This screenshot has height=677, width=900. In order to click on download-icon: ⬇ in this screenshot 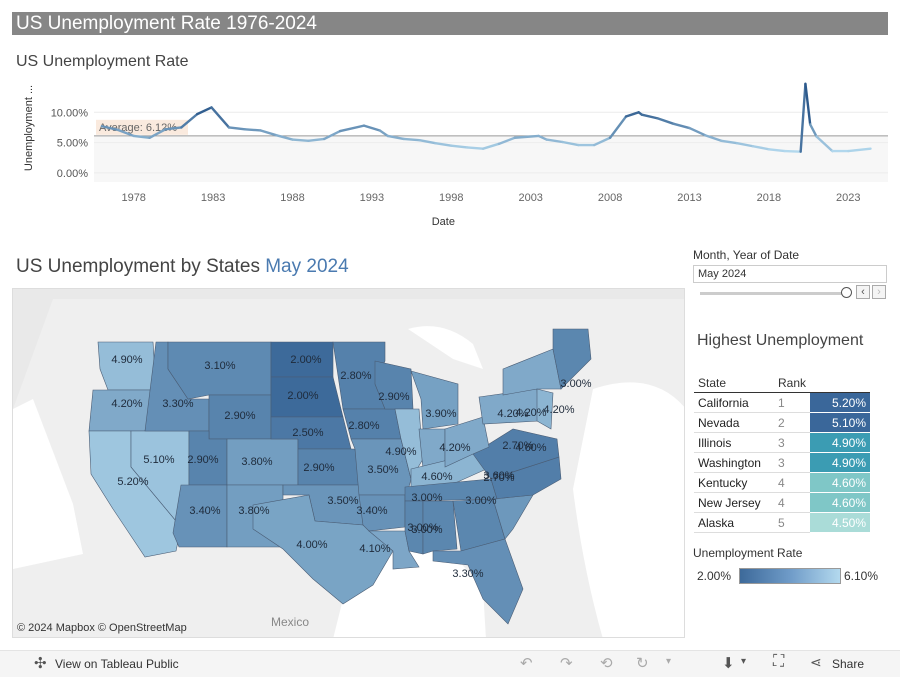, I will do `click(728, 663)`.